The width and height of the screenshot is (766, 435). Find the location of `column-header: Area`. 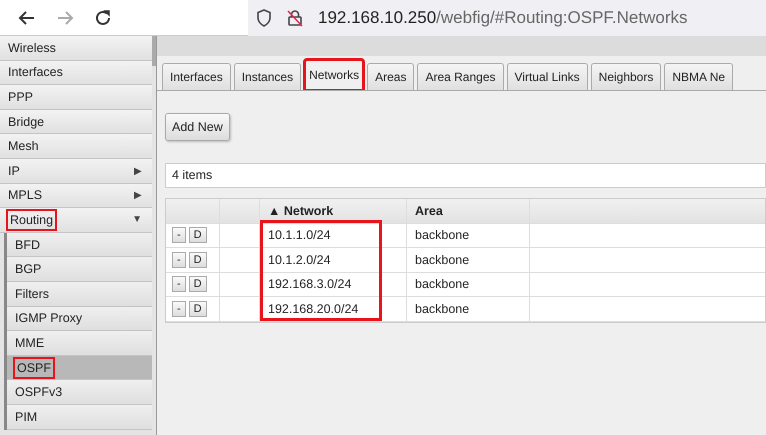

column-header: Area is located at coordinates (468, 210).